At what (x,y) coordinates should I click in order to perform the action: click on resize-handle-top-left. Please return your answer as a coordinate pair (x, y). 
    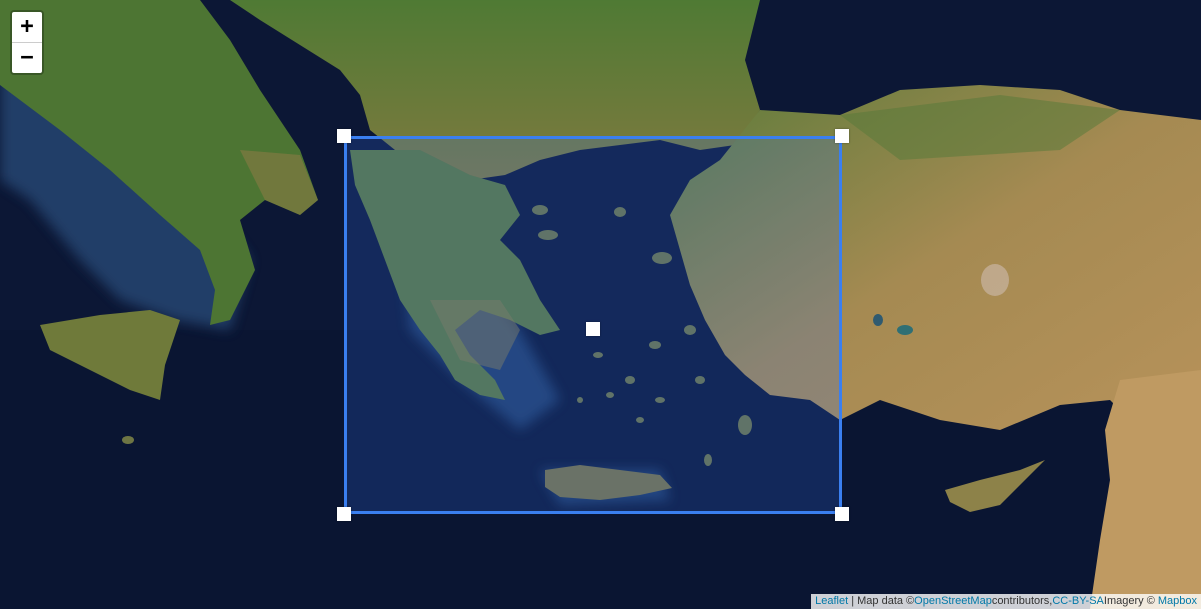
    Looking at the image, I should click on (344, 136).